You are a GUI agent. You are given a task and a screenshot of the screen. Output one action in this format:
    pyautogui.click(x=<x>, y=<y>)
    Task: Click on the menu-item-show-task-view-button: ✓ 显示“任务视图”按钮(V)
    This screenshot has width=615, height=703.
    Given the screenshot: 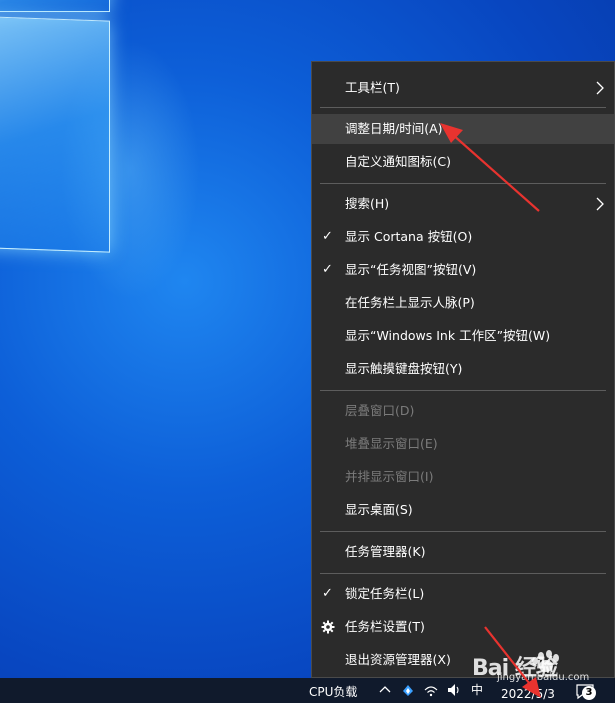 What is the action you would take?
    pyautogui.click(x=463, y=270)
    